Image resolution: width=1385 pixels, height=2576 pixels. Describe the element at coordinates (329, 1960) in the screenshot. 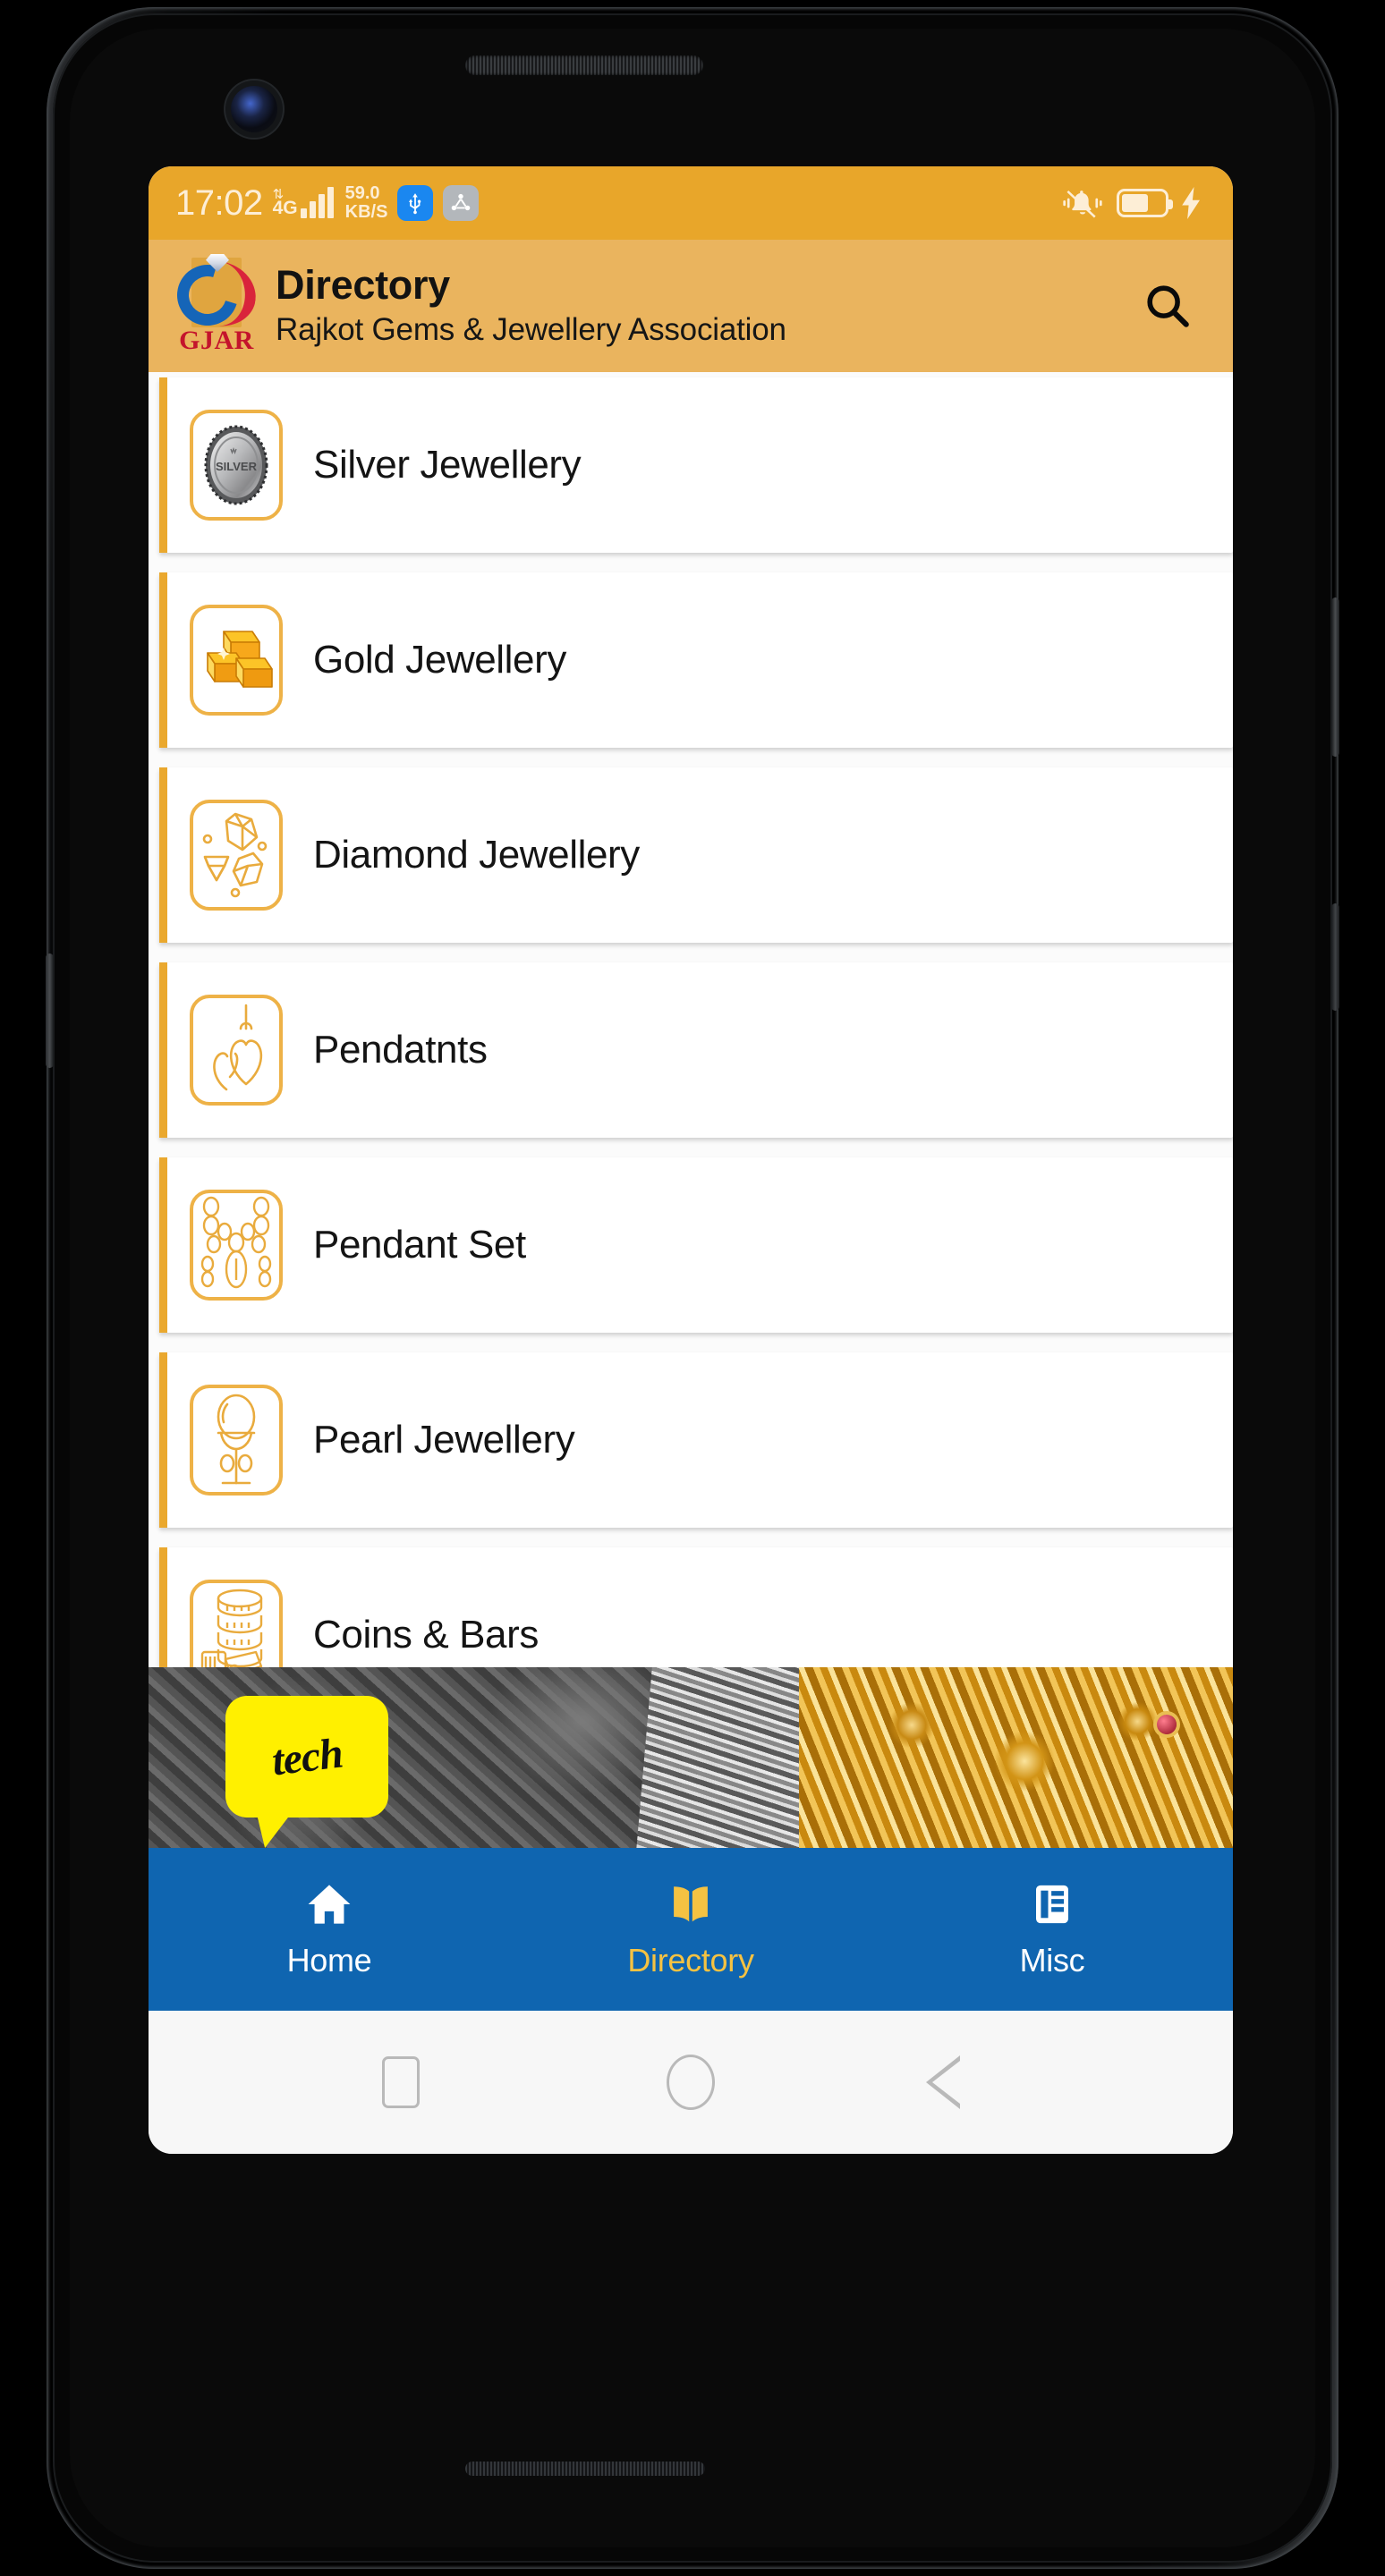

I see `nav-label-home: Home` at that location.